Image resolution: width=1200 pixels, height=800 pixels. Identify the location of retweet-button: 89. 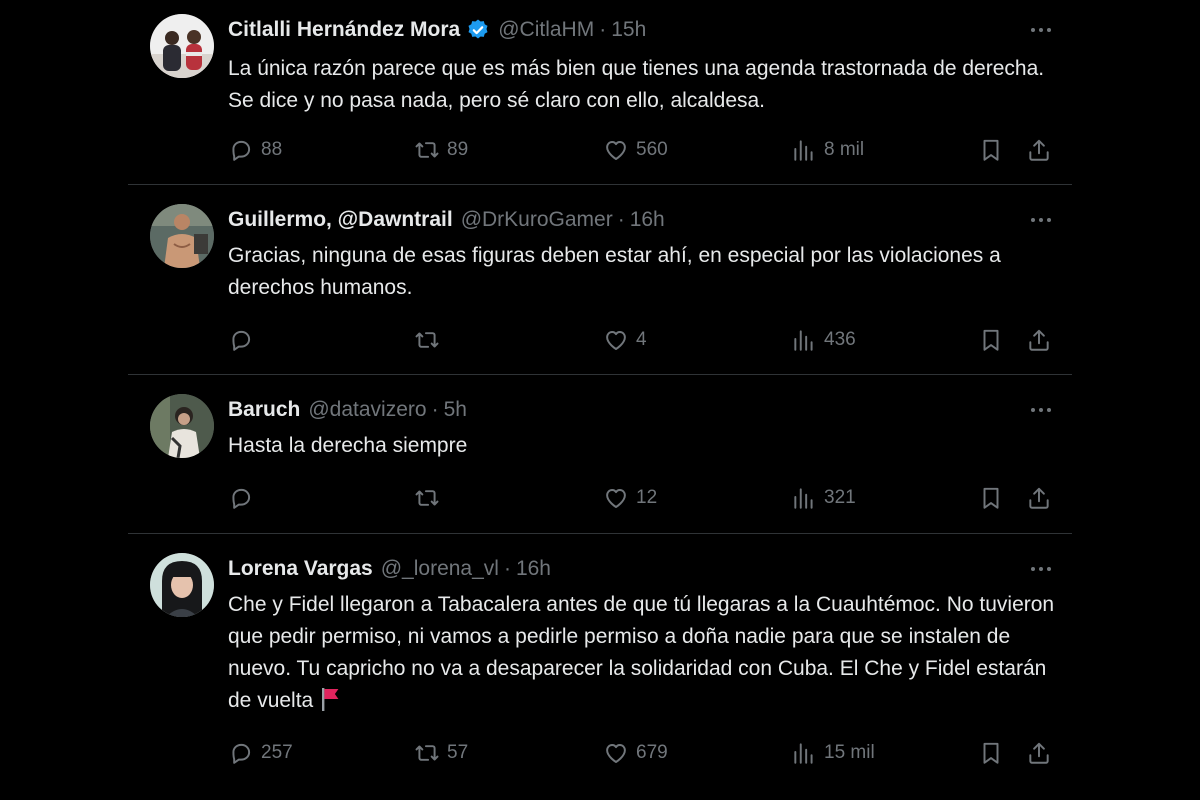
(441, 150).